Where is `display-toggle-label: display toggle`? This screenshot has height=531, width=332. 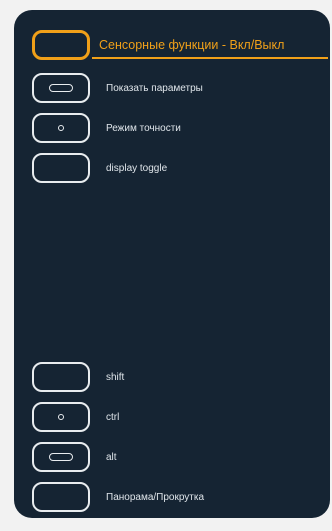 display-toggle-label: display toggle is located at coordinates (137, 168).